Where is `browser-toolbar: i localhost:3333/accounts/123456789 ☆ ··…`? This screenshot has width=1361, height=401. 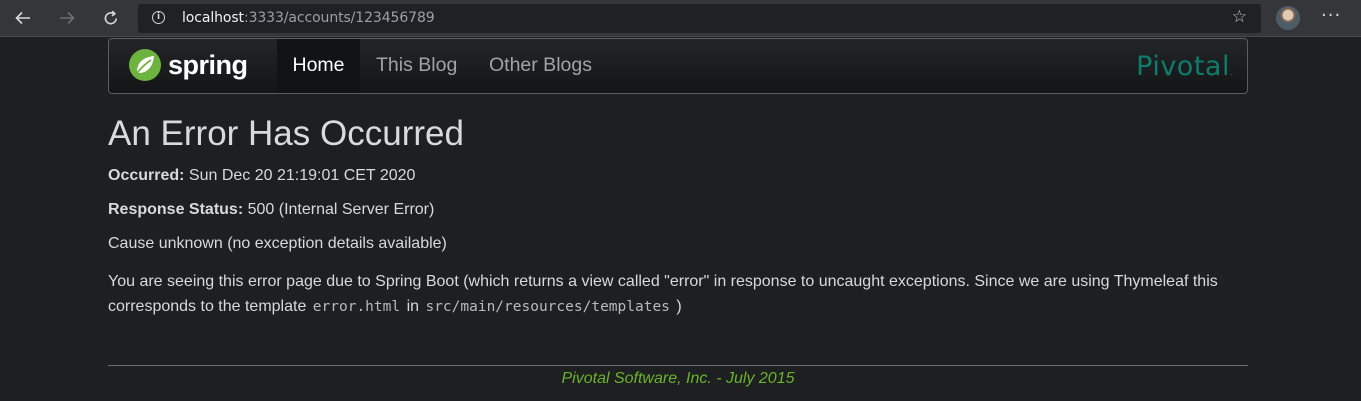
browser-toolbar: i localhost:3333/accounts/123456789 ☆ ··… is located at coordinates (680, 18).